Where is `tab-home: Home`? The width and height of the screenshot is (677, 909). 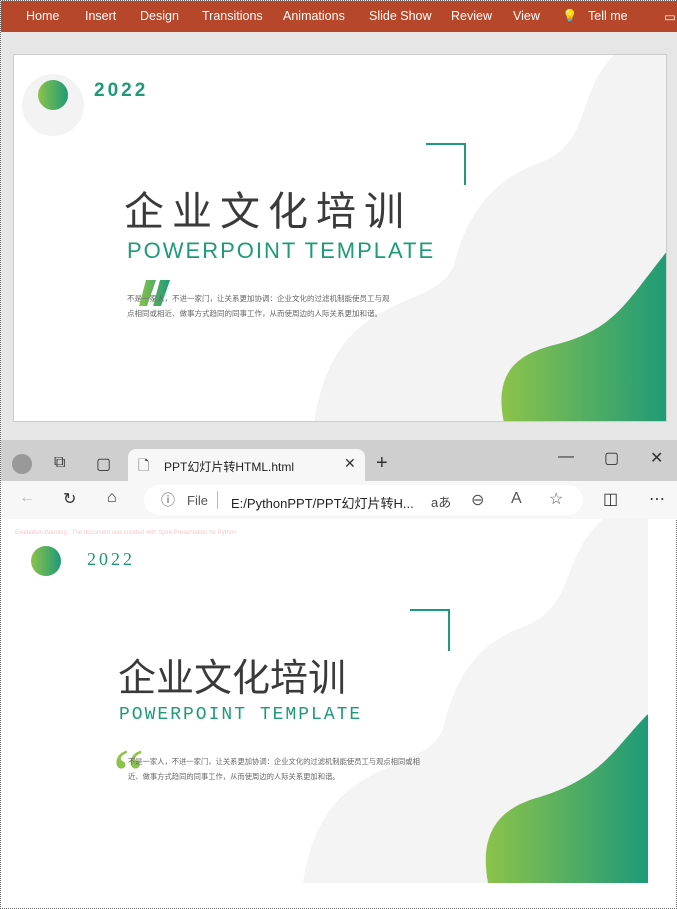 tab-home: Home is located at coordinates (42, 16).